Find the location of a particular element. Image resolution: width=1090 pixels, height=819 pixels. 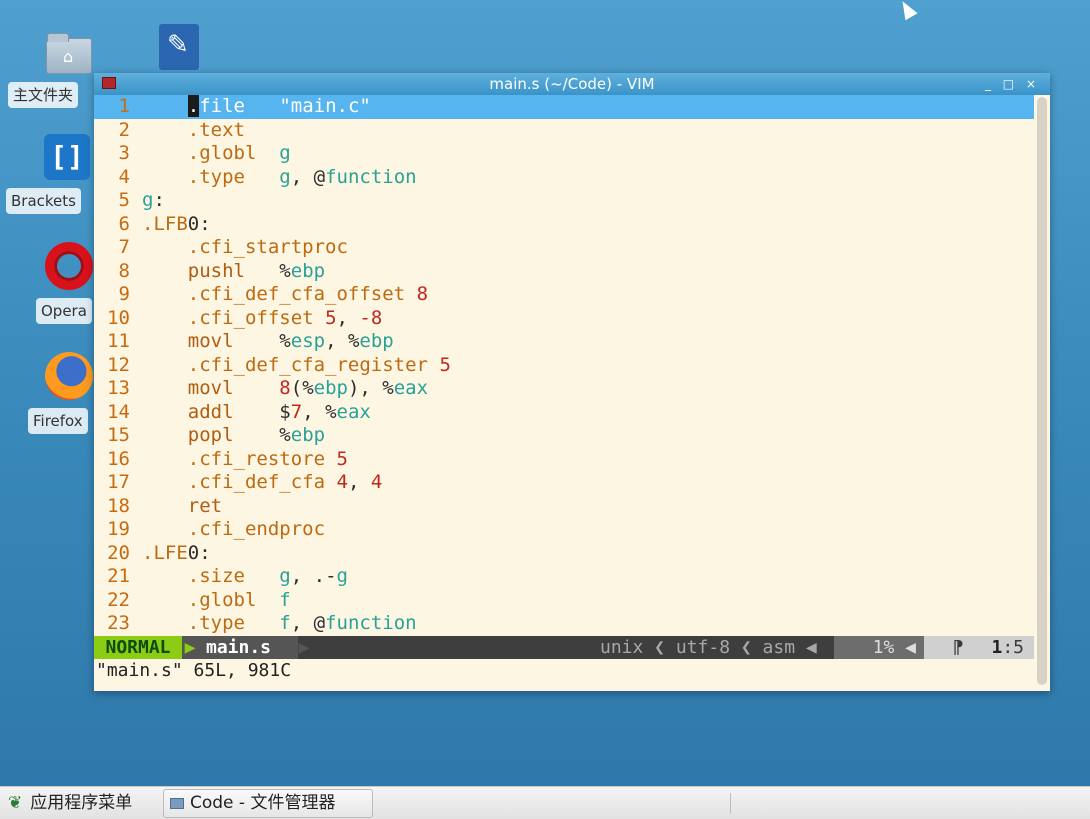

code-line: 20 .LFE0: is located at coordinates (564, 554).